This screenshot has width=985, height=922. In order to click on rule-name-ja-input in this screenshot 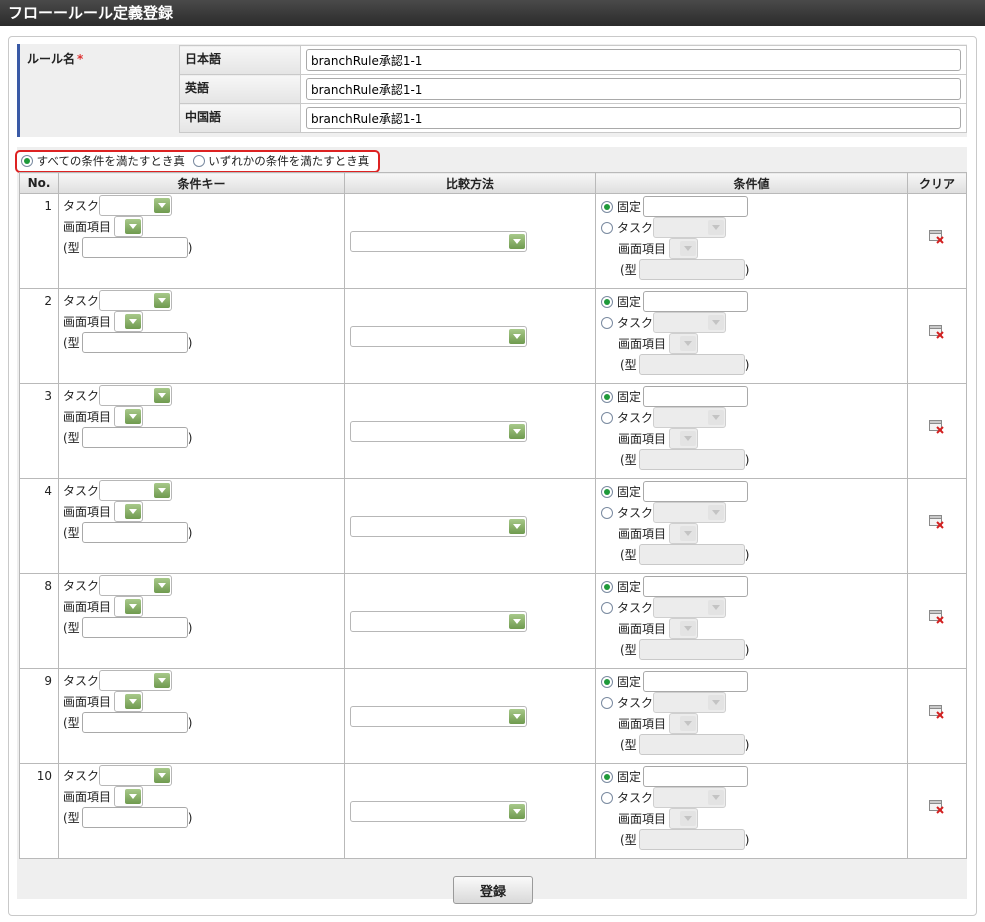, I will do `click(633, 60)`.